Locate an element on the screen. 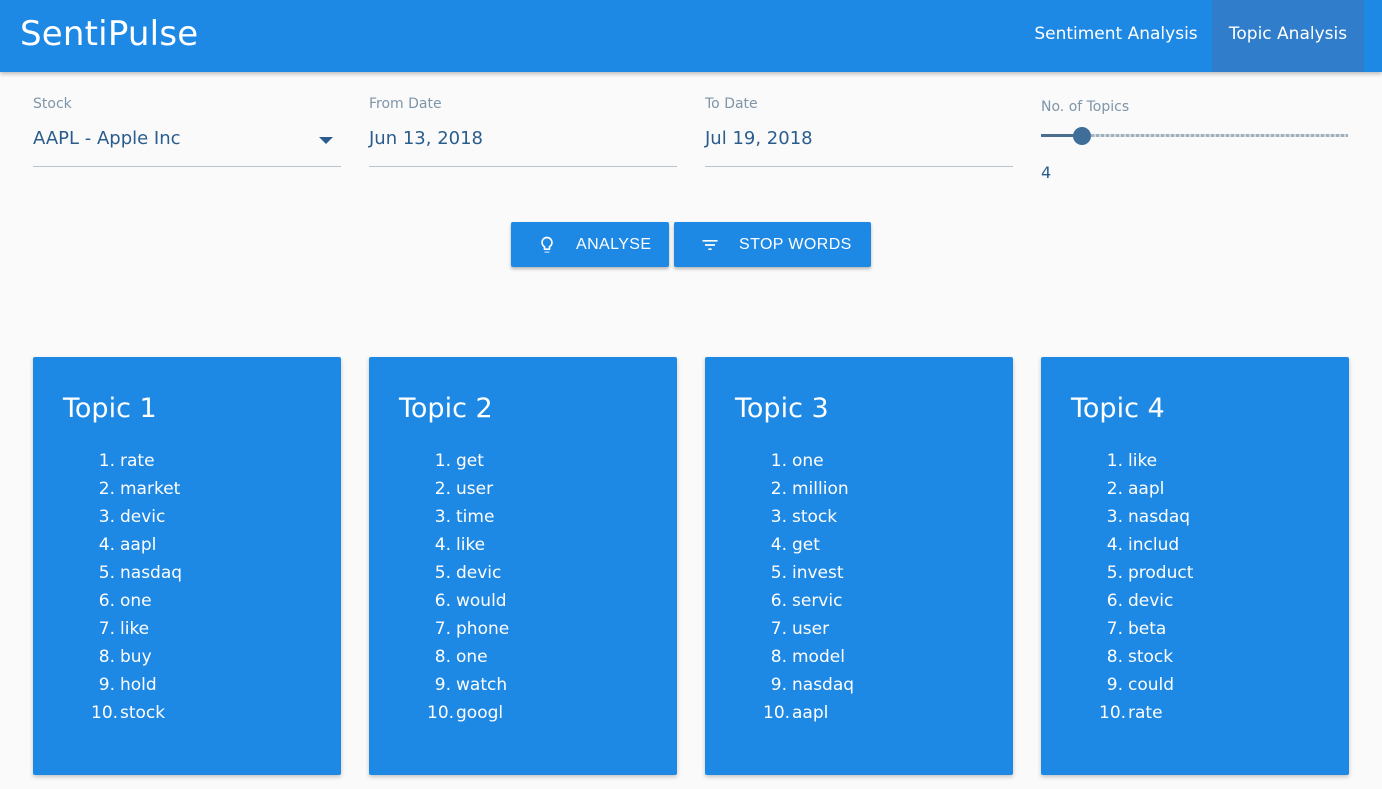 The image size is (1382, 789). stock-value: AAPL - Apple Inc is located at coordinates (107, 138).